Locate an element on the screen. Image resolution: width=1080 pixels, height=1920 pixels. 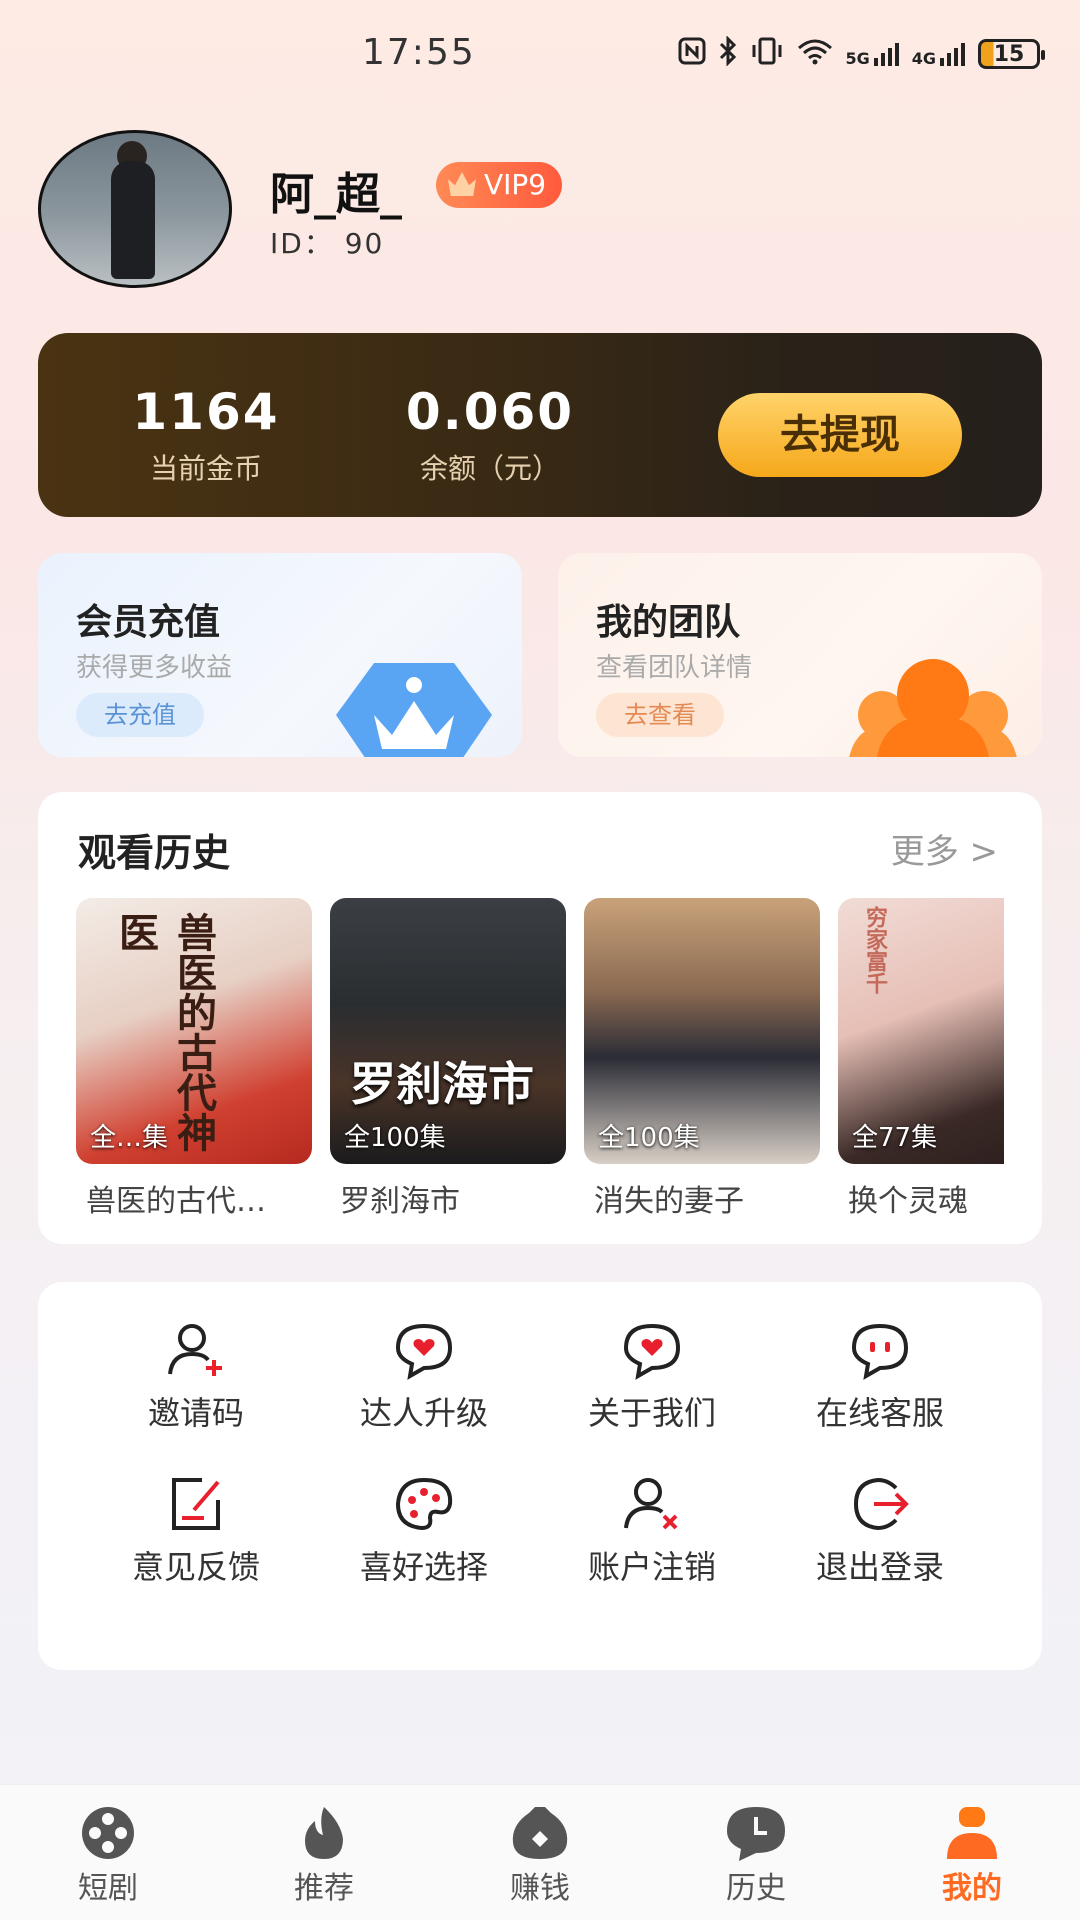
nfc-icon is located at coordinates (692, 54).